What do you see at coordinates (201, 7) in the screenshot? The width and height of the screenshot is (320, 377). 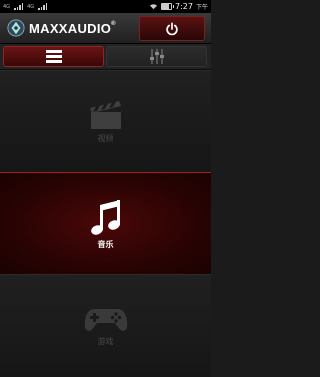 I see `clock-ampm: 下午` at bounding box center [201, 7].